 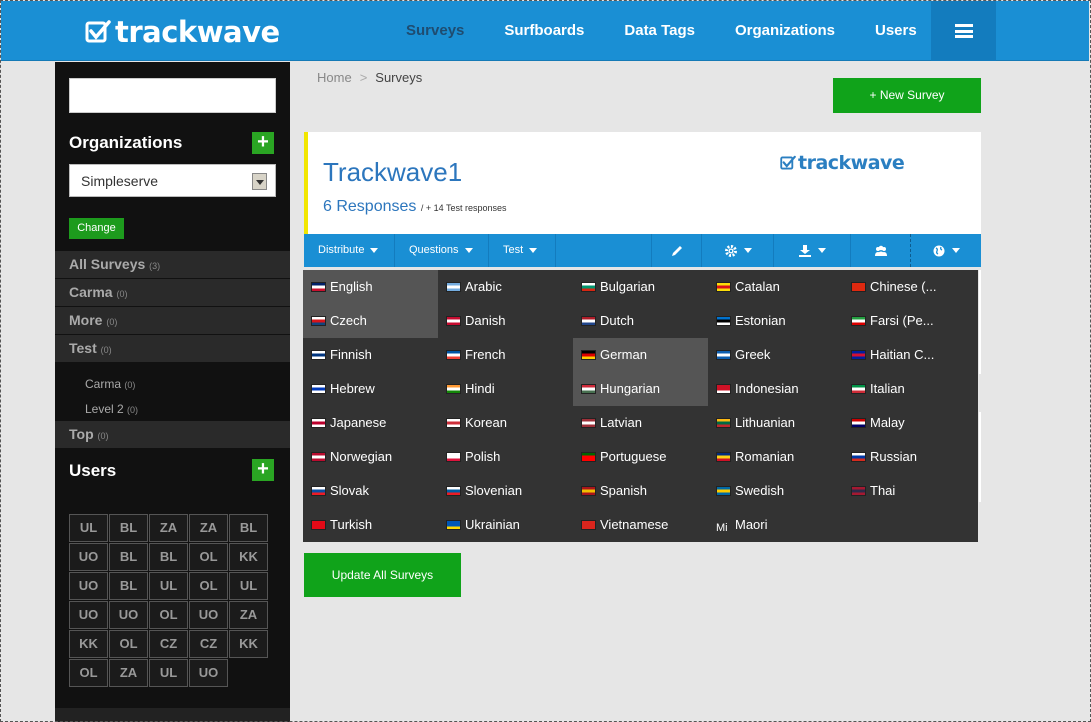 What do you see at coordinates (896, 31) in the screenshot?
I see `nav-users: Users` at bounding box center [896, 31].